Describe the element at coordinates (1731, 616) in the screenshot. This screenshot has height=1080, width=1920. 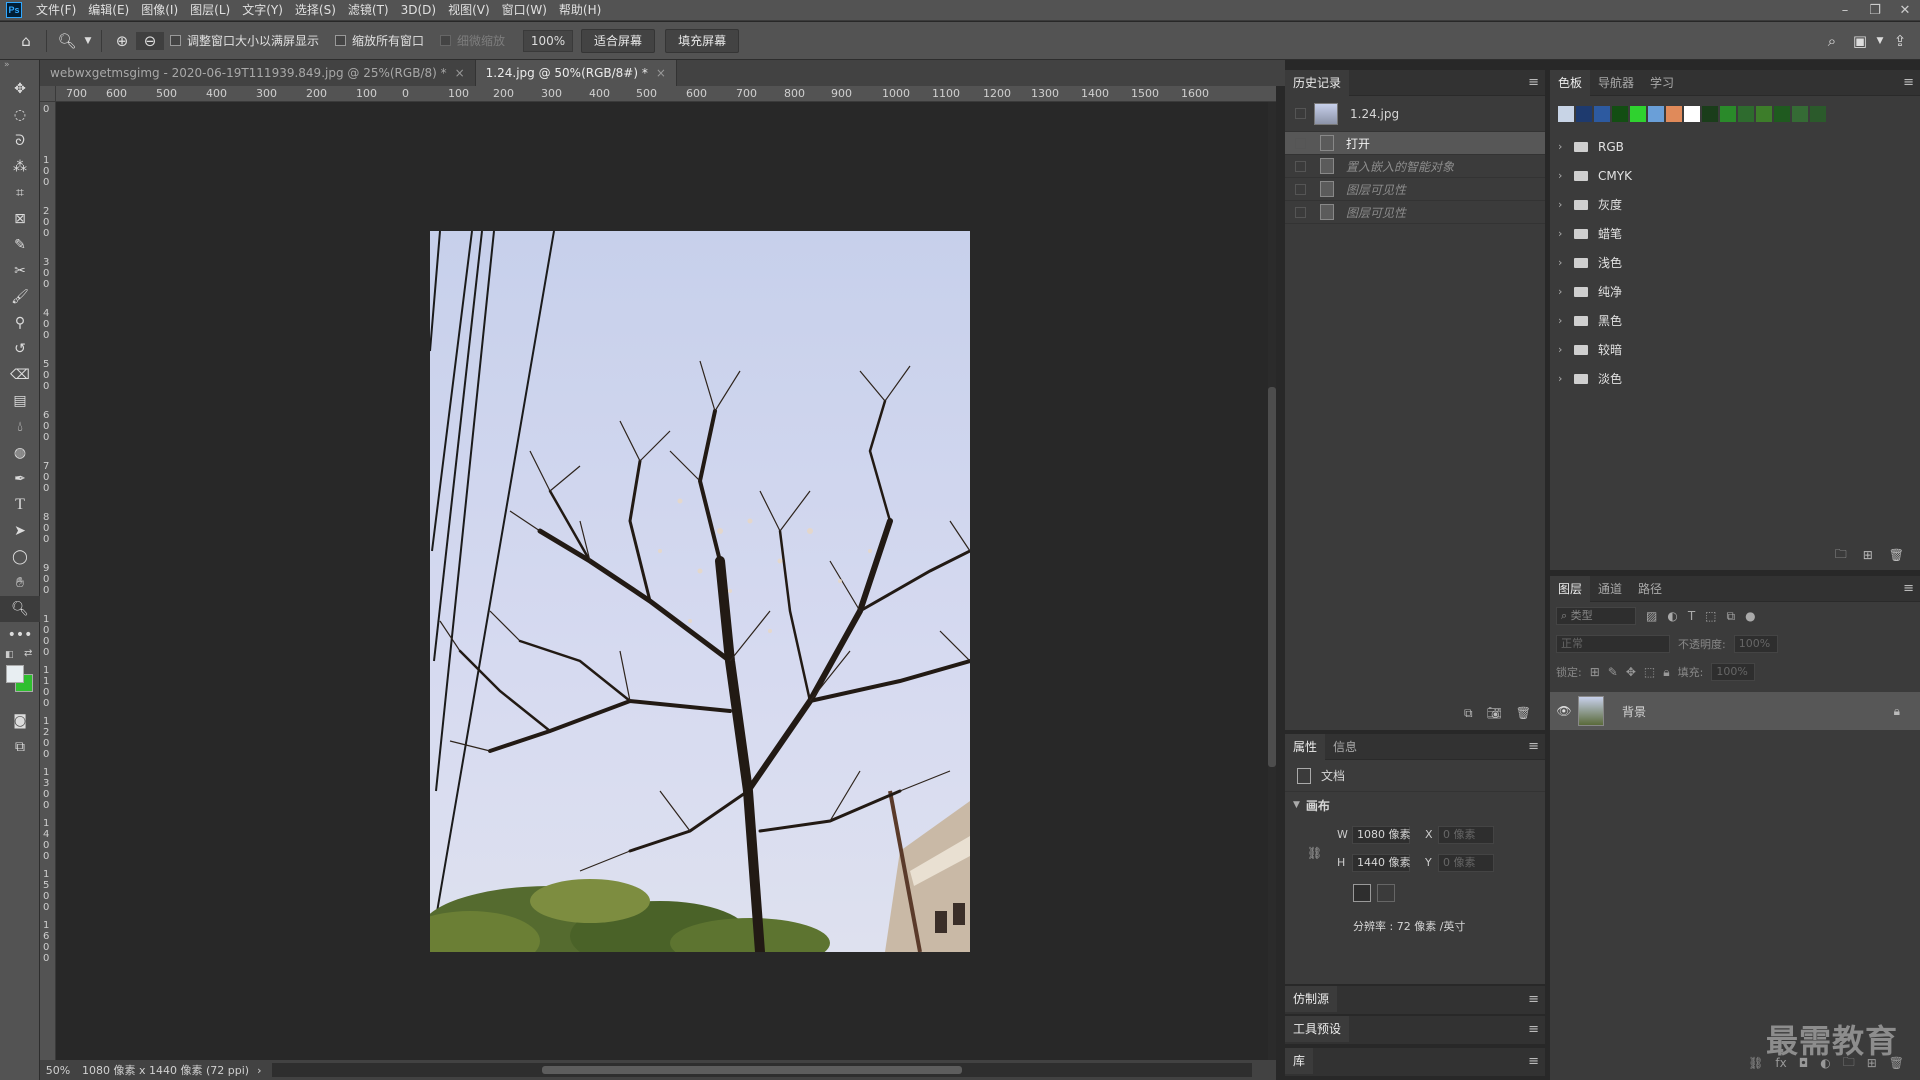
I see `filter-smart-object-icon: ⧉` at that location.